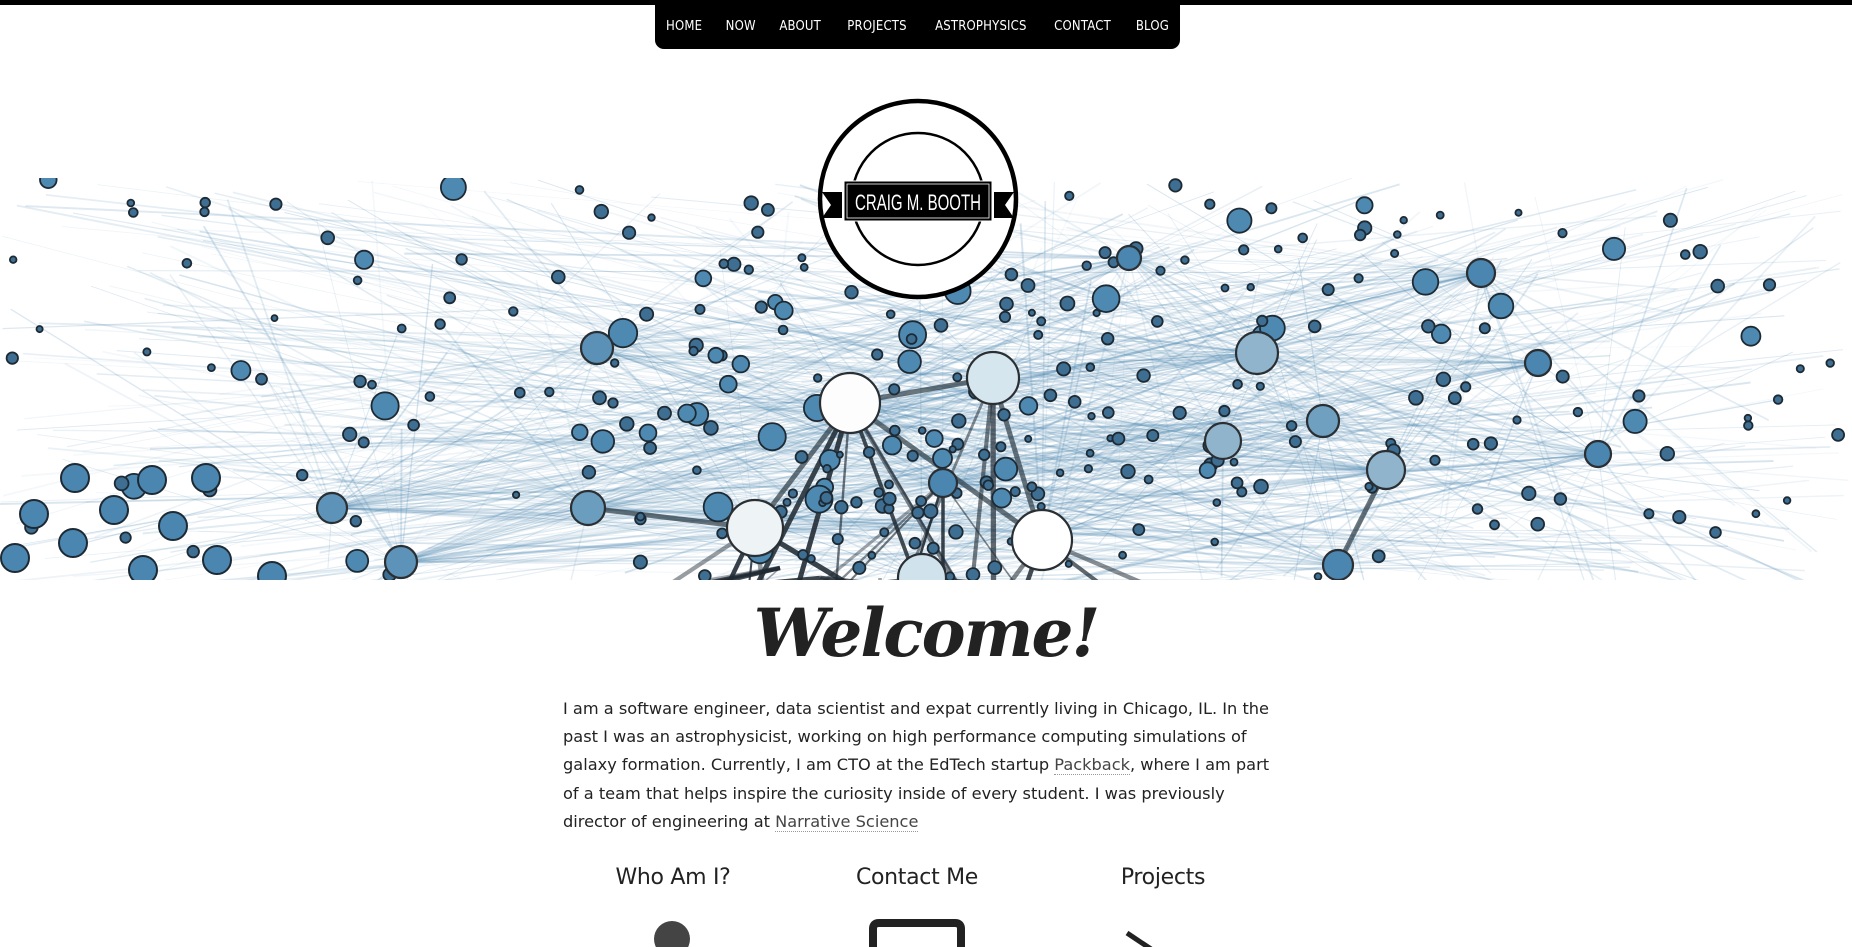 This screenshot has width=1852, height=947. Describe the element at coordinates (927, 633) in the screenshot. I see `page-title: Welcome!` at that location.